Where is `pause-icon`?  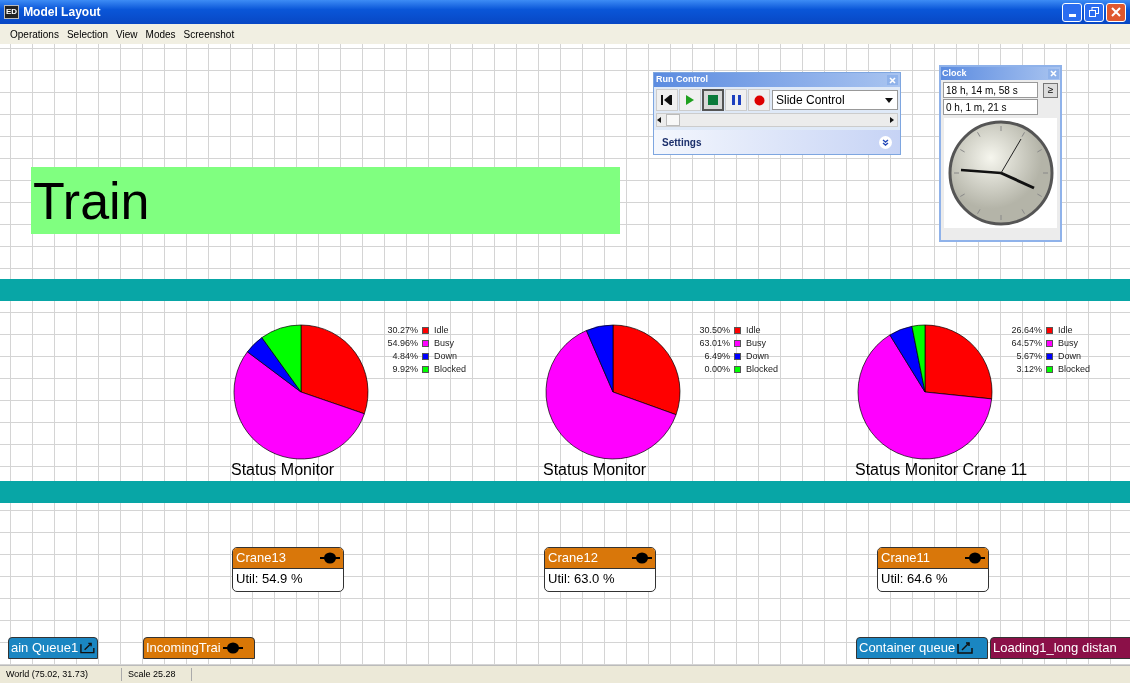
pause-icon is located at coordinates (736, 100).